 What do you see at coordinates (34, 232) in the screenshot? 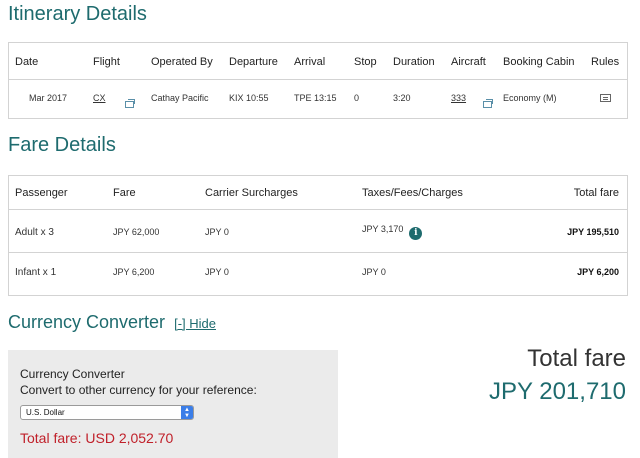
I see `passenger-type: Adult x 3` at bounding box center [34, 232].